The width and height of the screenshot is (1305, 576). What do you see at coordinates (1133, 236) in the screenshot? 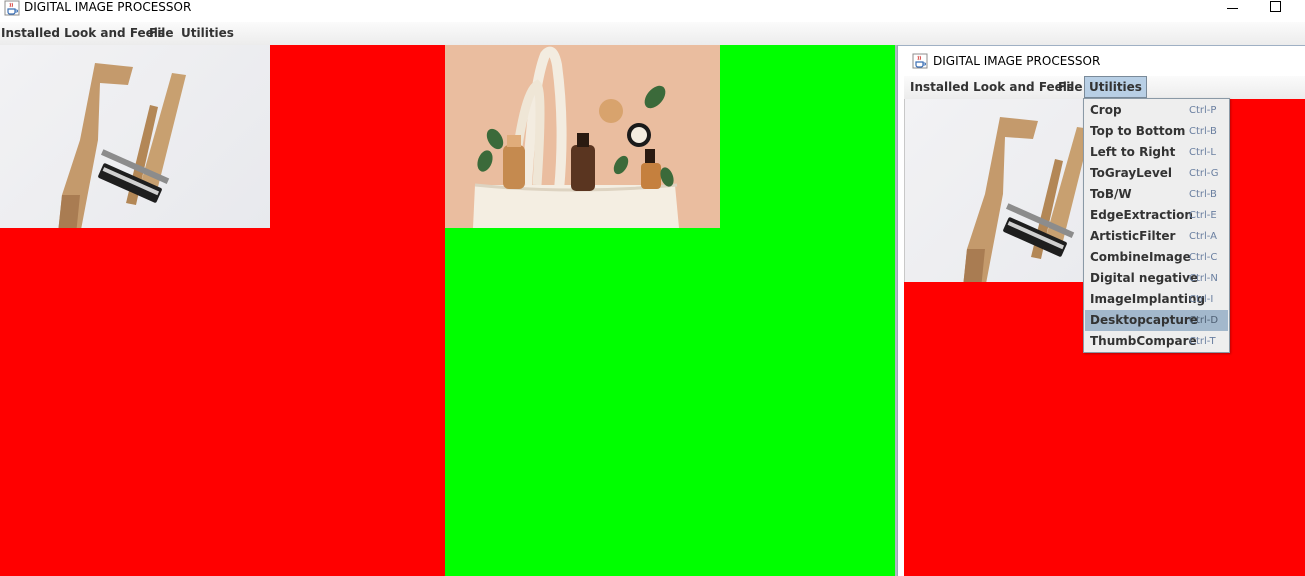
I see `menu-item-label: ArtisticFilter` at bounding box center [1133, 236].